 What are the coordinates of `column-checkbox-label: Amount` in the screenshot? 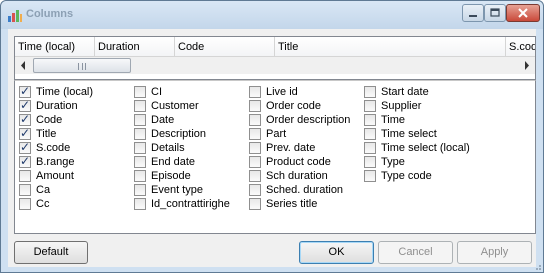 It's located at (55, 176).